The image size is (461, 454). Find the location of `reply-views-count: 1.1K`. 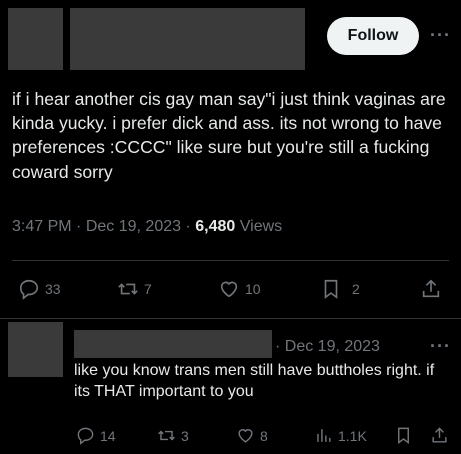

reply-views-count: 1.1K is located at coordinates (352, 435).